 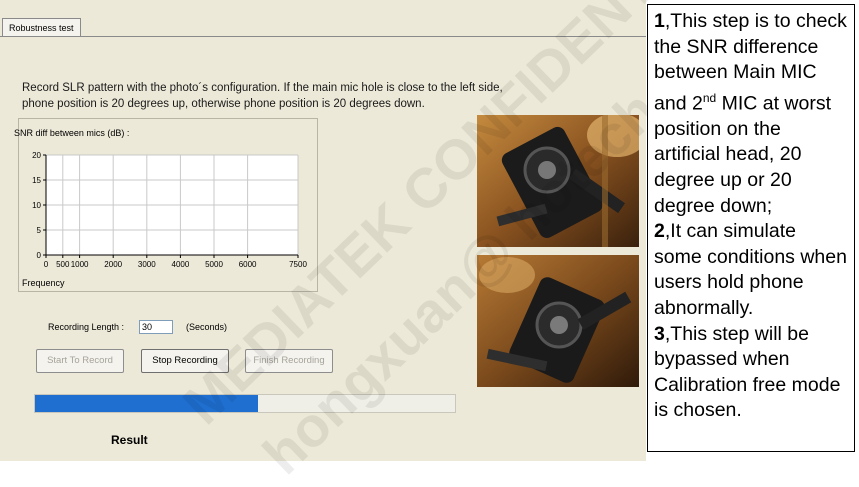 What do you see at coordinates (36, 180) in the screenshot?
I see `y-tick-label: 15` at bounding box center [36, 180].